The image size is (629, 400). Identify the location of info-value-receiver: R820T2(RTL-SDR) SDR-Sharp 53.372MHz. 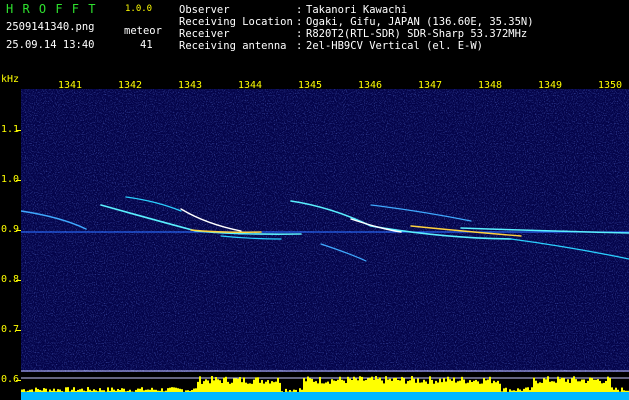
(417, 34).